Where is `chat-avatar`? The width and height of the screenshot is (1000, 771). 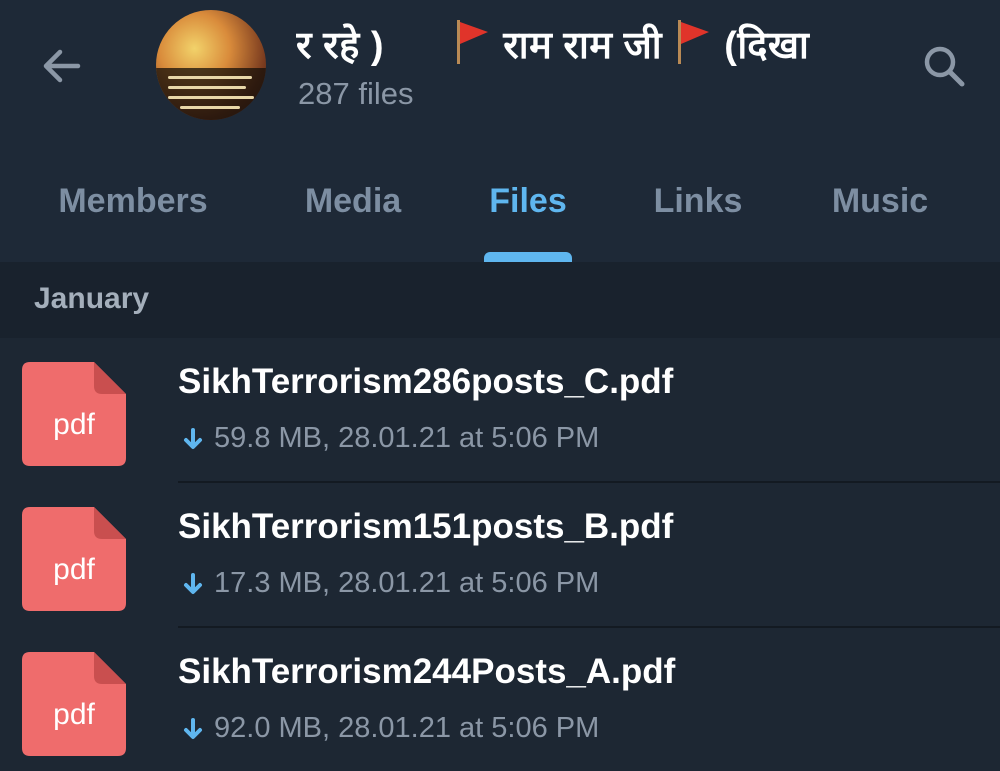
chat-avatar is located at coordinates (211, 65).